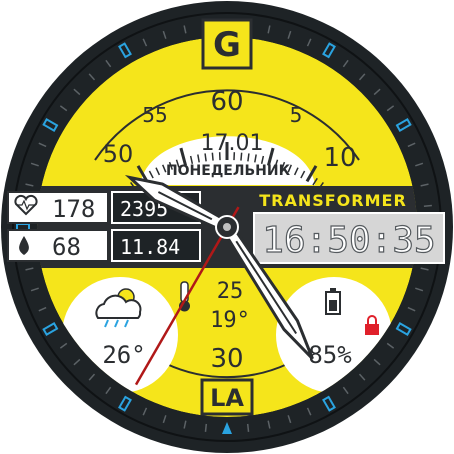 This screenshot has width=454, height=454. I want to click on indoor-lower-value: 19°, so click(230, 320).